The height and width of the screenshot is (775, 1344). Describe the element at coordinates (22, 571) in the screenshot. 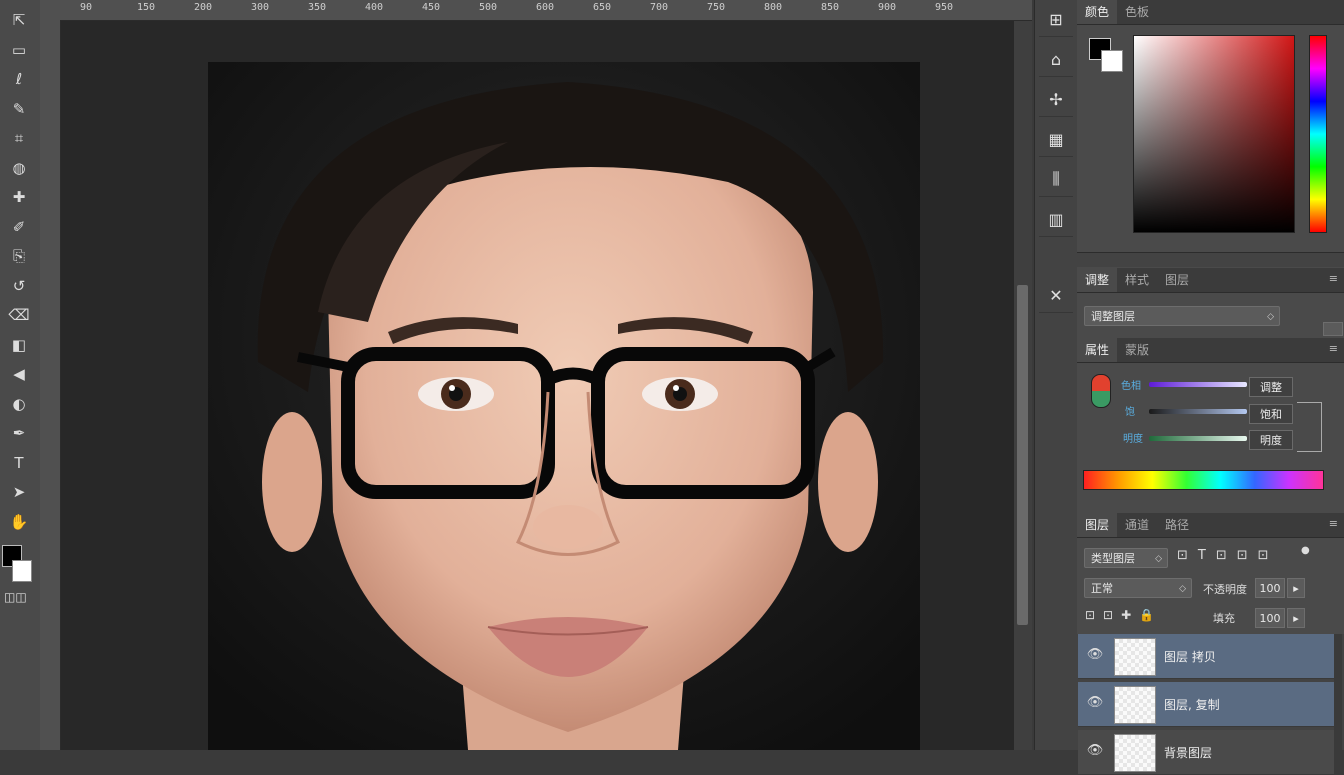

I see `background-color-swatch` at that location.